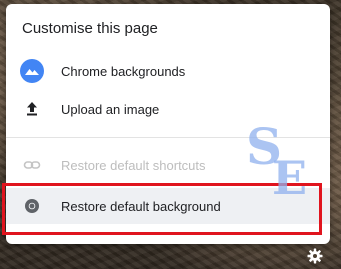 The width and height of the screenshot is (341, 269). Describe the element at coordinates (32, 109) in the screenshot. I see `upload-icon` at that location.